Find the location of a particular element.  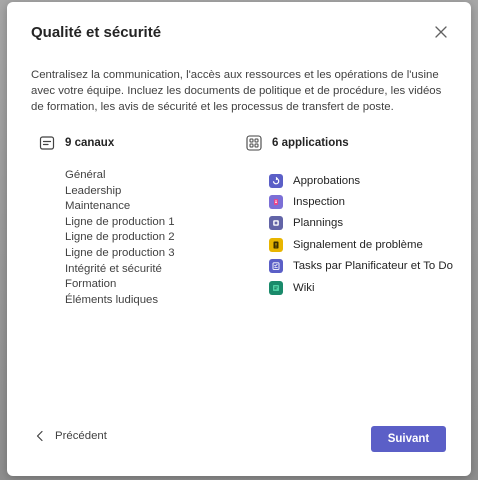

dialog-title: Qualité et sécurité is located at coordinates (96, 32).